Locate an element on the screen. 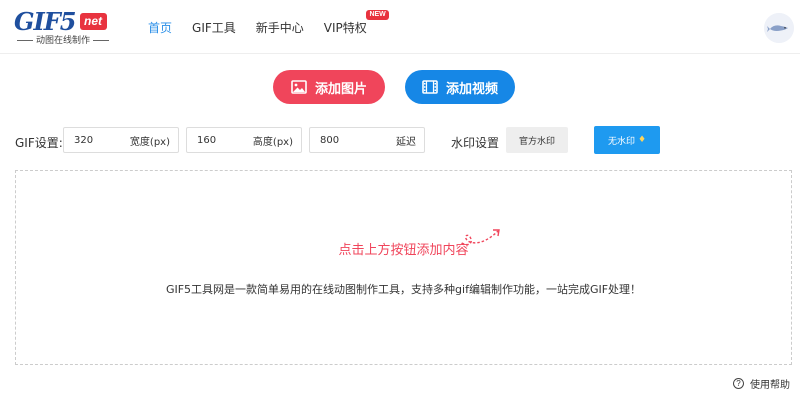  avatar-fish-icon is located at coordinates (779, 28).